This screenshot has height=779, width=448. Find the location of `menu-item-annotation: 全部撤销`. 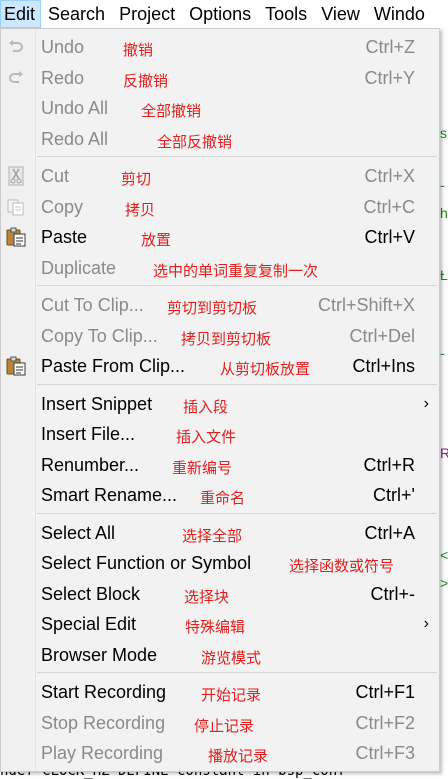

menu-item-annotation: 全部撤销 is located at coordinates (171, 111).